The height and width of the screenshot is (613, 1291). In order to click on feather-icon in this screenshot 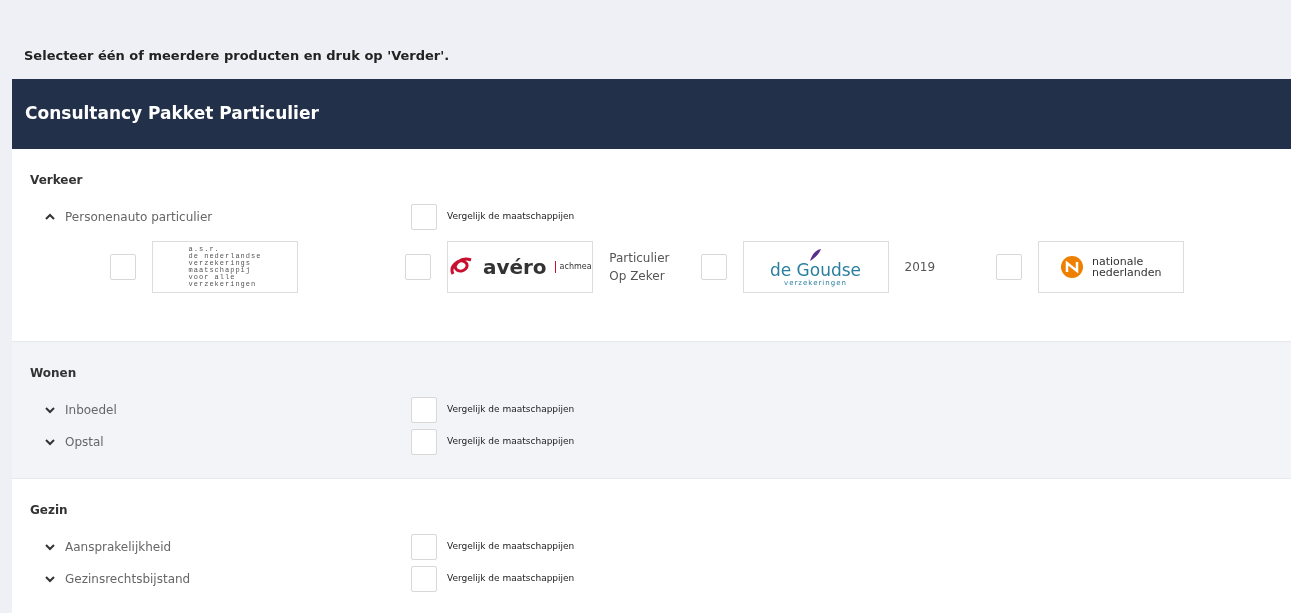, I will do `click(815, 254)`.